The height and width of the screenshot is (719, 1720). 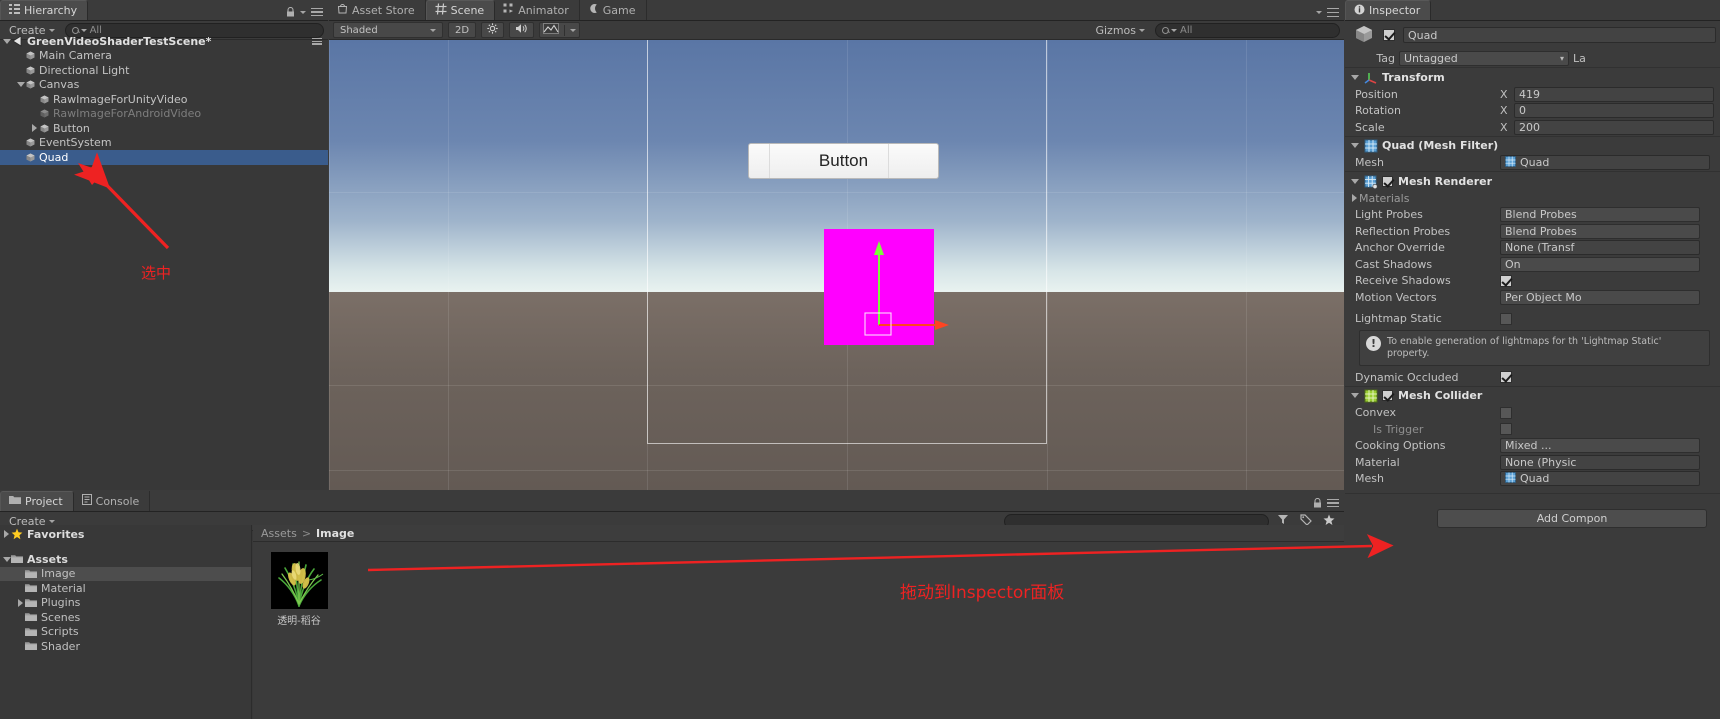 I want to click on project-tree-item-plugins: Plugins, so click(x=125, y=603).